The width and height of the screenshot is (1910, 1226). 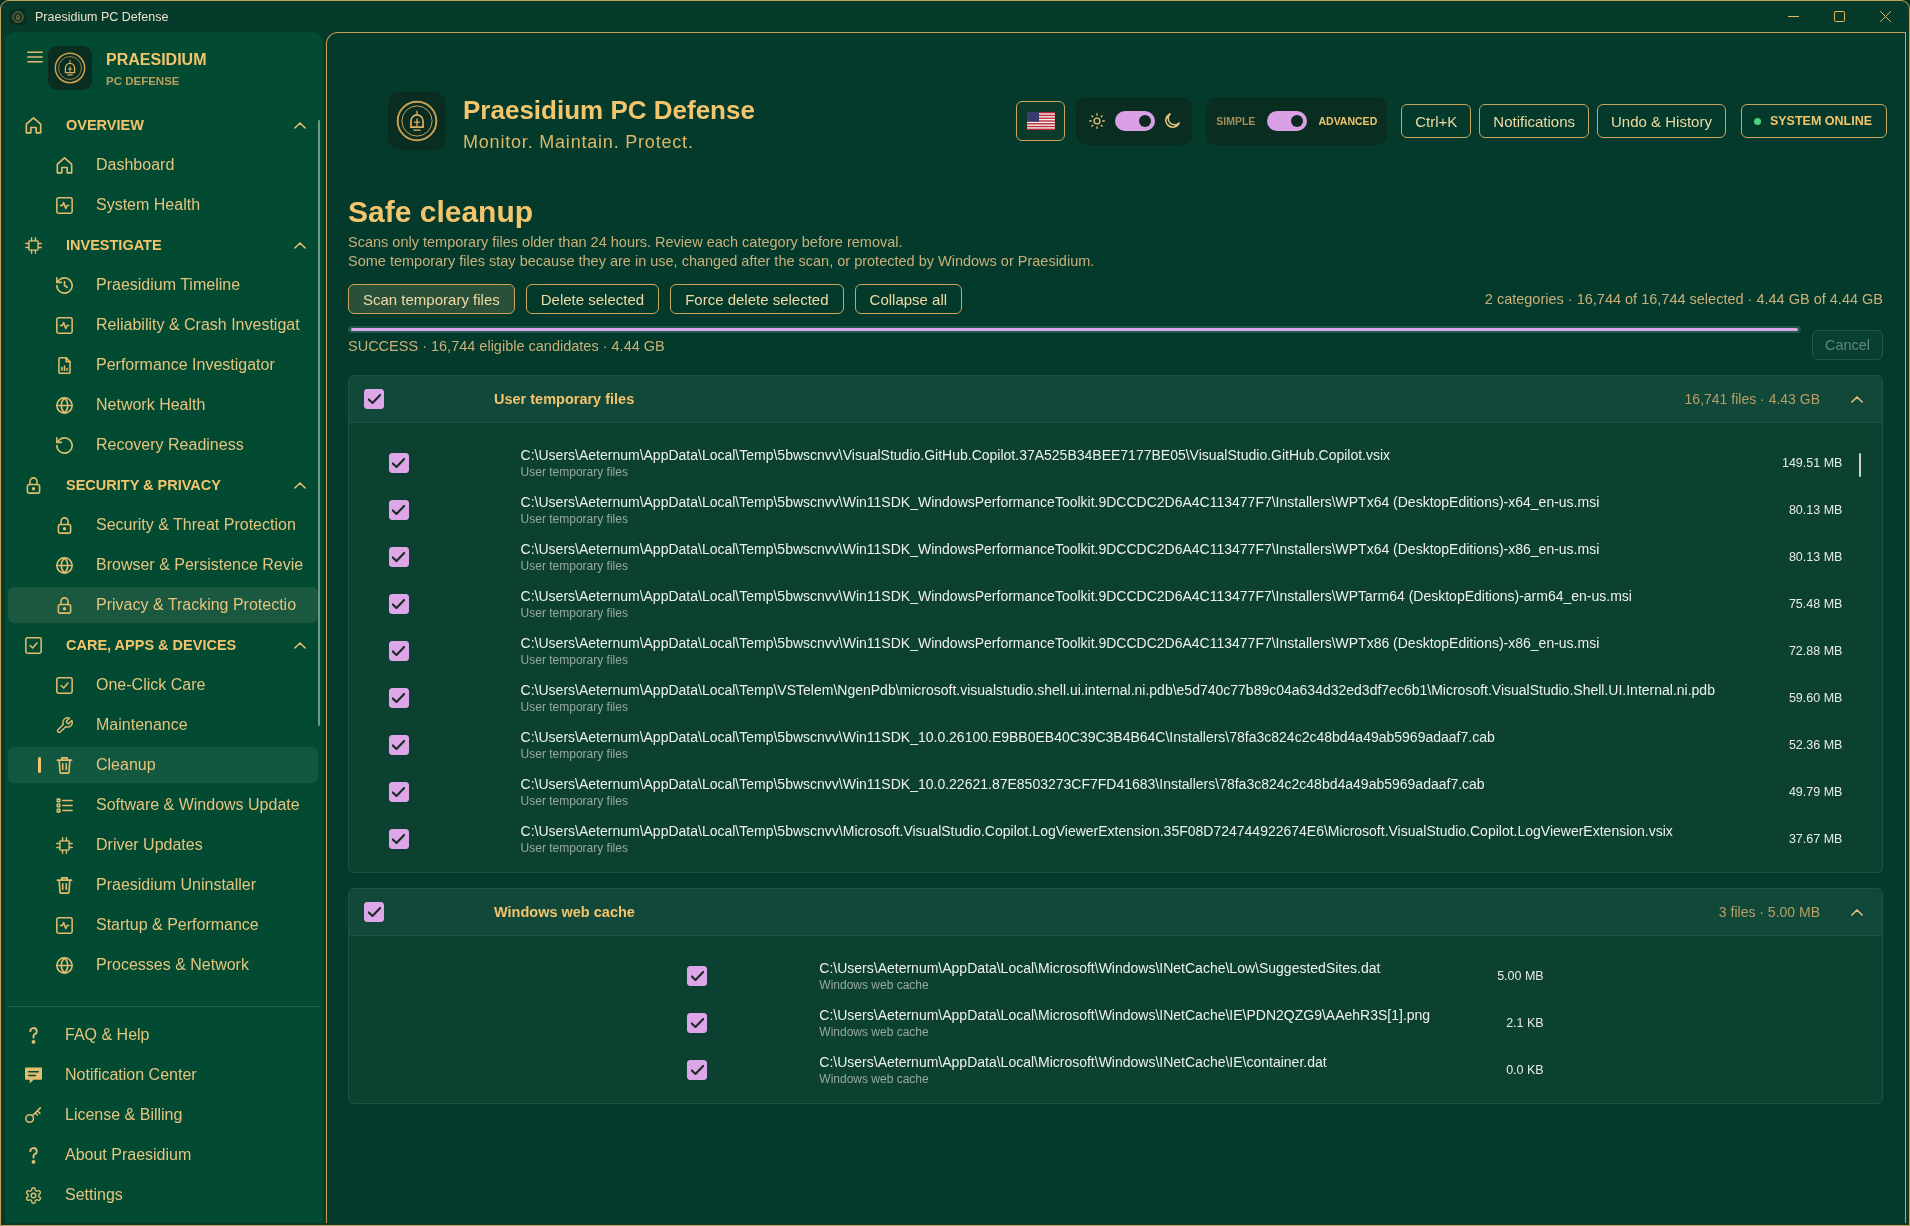 What do you see at coordinates (163, 805) in the screenshot?
I see `sidebar-item: Software & Windows Update` at bounding box center [163, 805].